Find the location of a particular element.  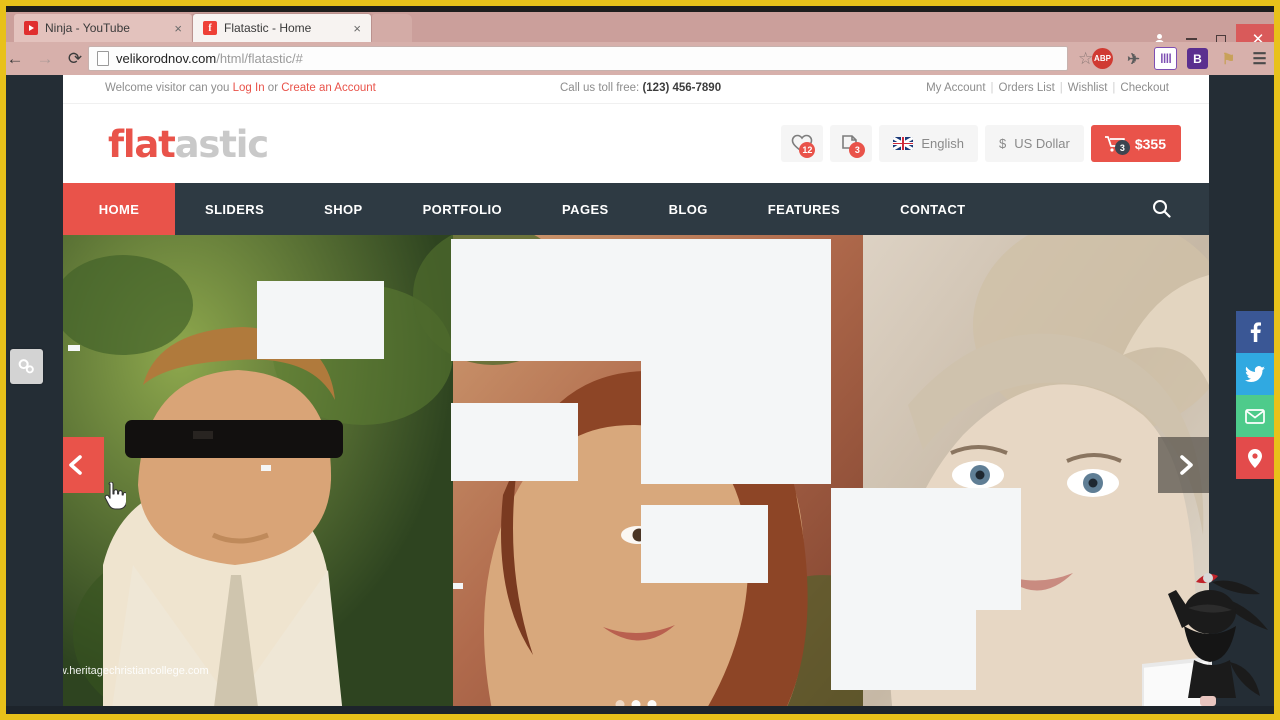

chevron-right-icon is located at coordinates (1186, 465).